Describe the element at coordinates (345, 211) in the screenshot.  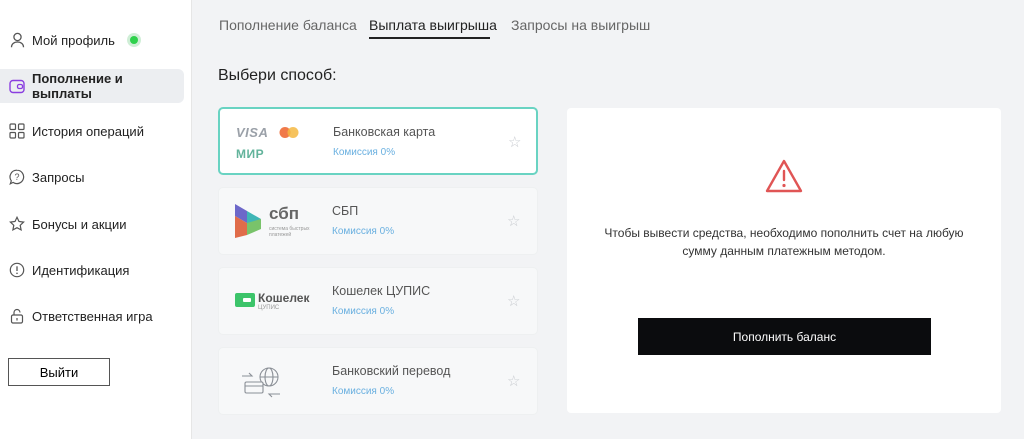
I see `method-name: СБП` at that location.